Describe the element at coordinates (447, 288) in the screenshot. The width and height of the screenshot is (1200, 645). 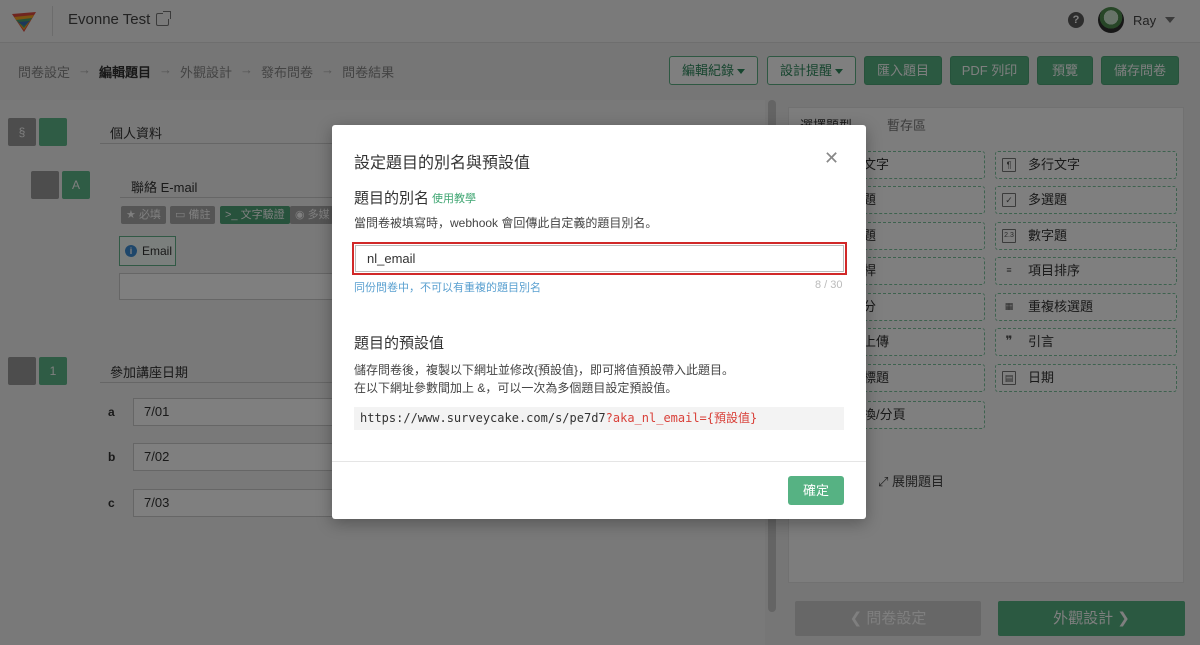
I see `alias-hint: 同份問卷中，不可以有重複的題目別名` at that location.